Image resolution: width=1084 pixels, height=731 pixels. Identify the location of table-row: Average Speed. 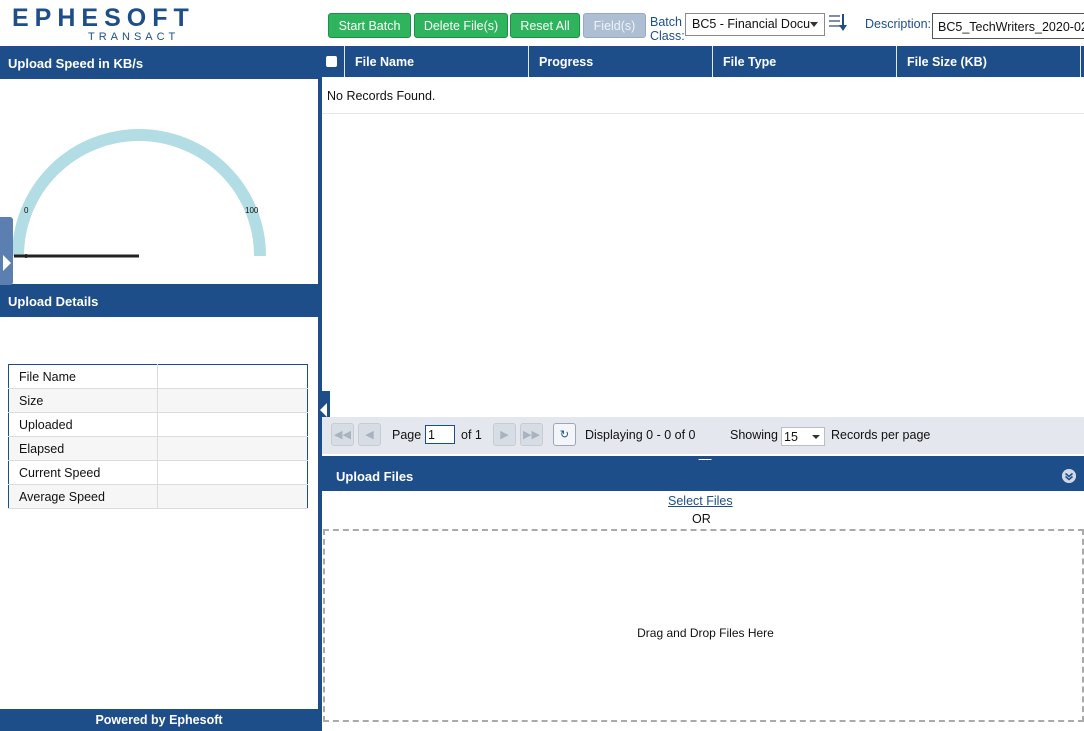
(158, 496).